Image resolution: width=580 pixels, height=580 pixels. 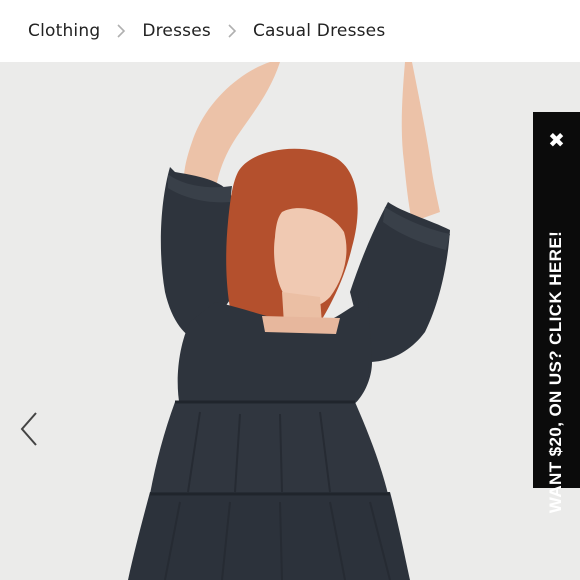 I want to click on breadcrumb: Clothing Dresses Casual Dresses, so click(x=290, y=31).